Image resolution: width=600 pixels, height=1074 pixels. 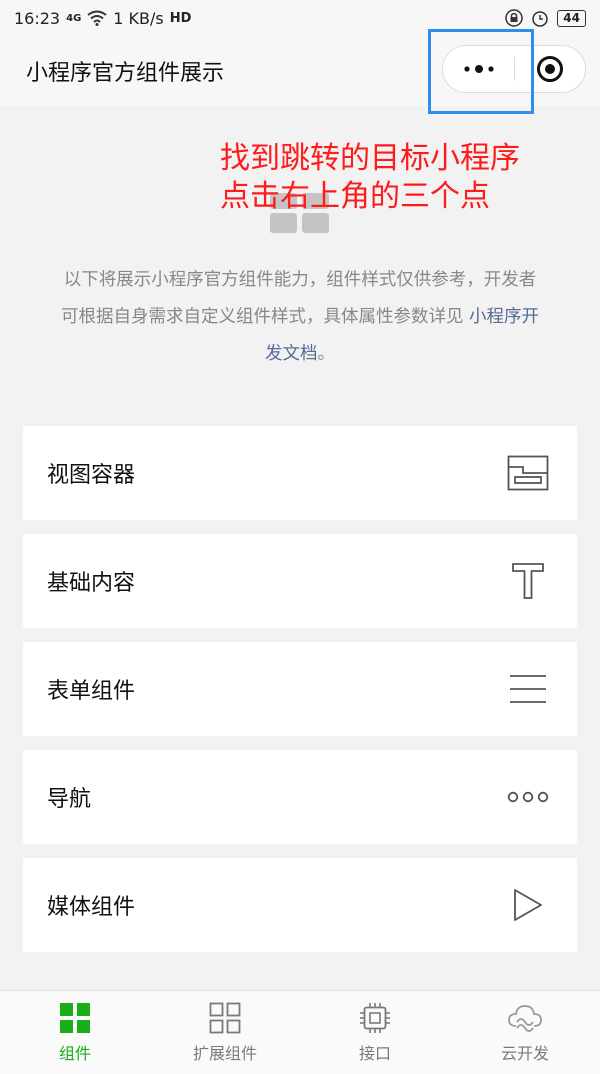 I want to click on tab-api: 接口, so click(x=375, y=1032).